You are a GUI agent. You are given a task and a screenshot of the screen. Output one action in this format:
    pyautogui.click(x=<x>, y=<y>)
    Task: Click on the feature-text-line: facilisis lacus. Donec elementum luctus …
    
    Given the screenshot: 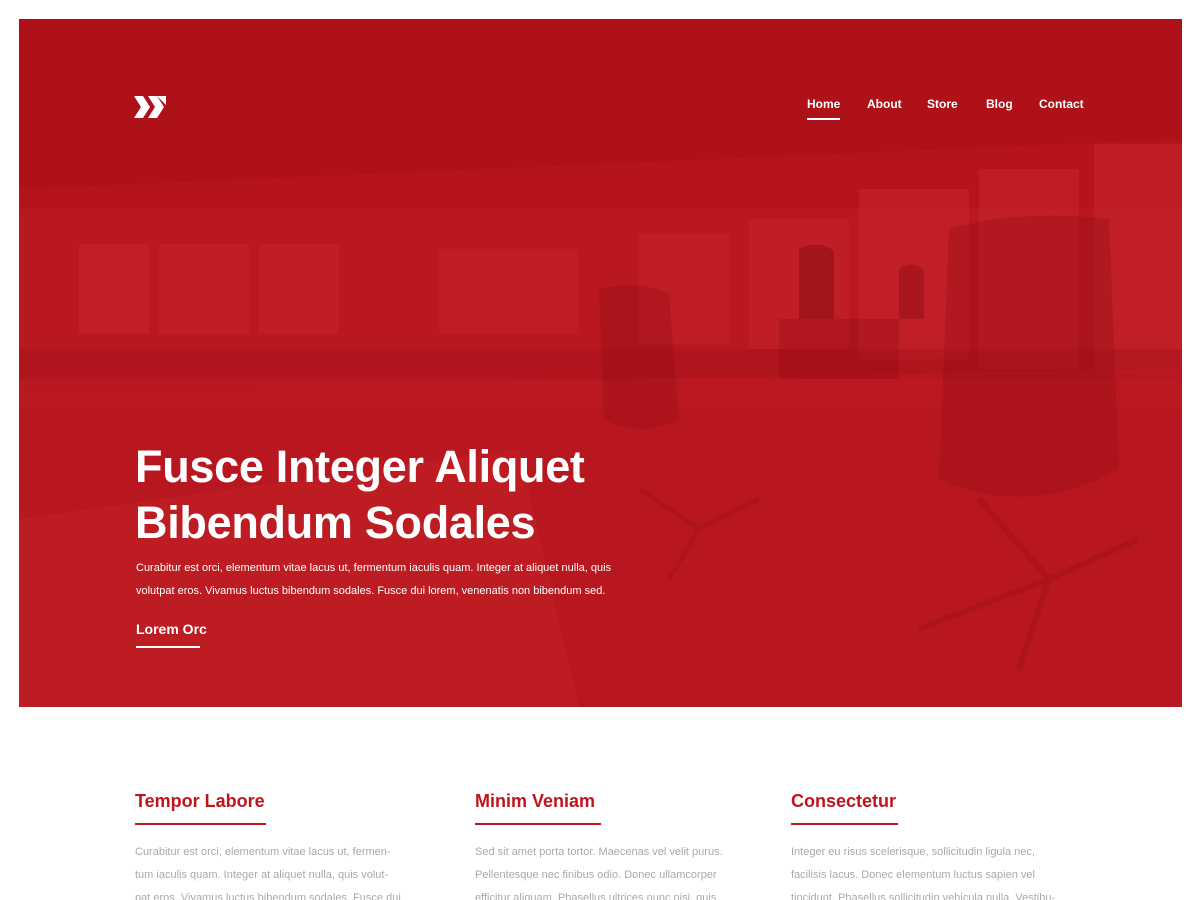 What is the action you would take?
    pyautogui.click(x=913, y=875)
    